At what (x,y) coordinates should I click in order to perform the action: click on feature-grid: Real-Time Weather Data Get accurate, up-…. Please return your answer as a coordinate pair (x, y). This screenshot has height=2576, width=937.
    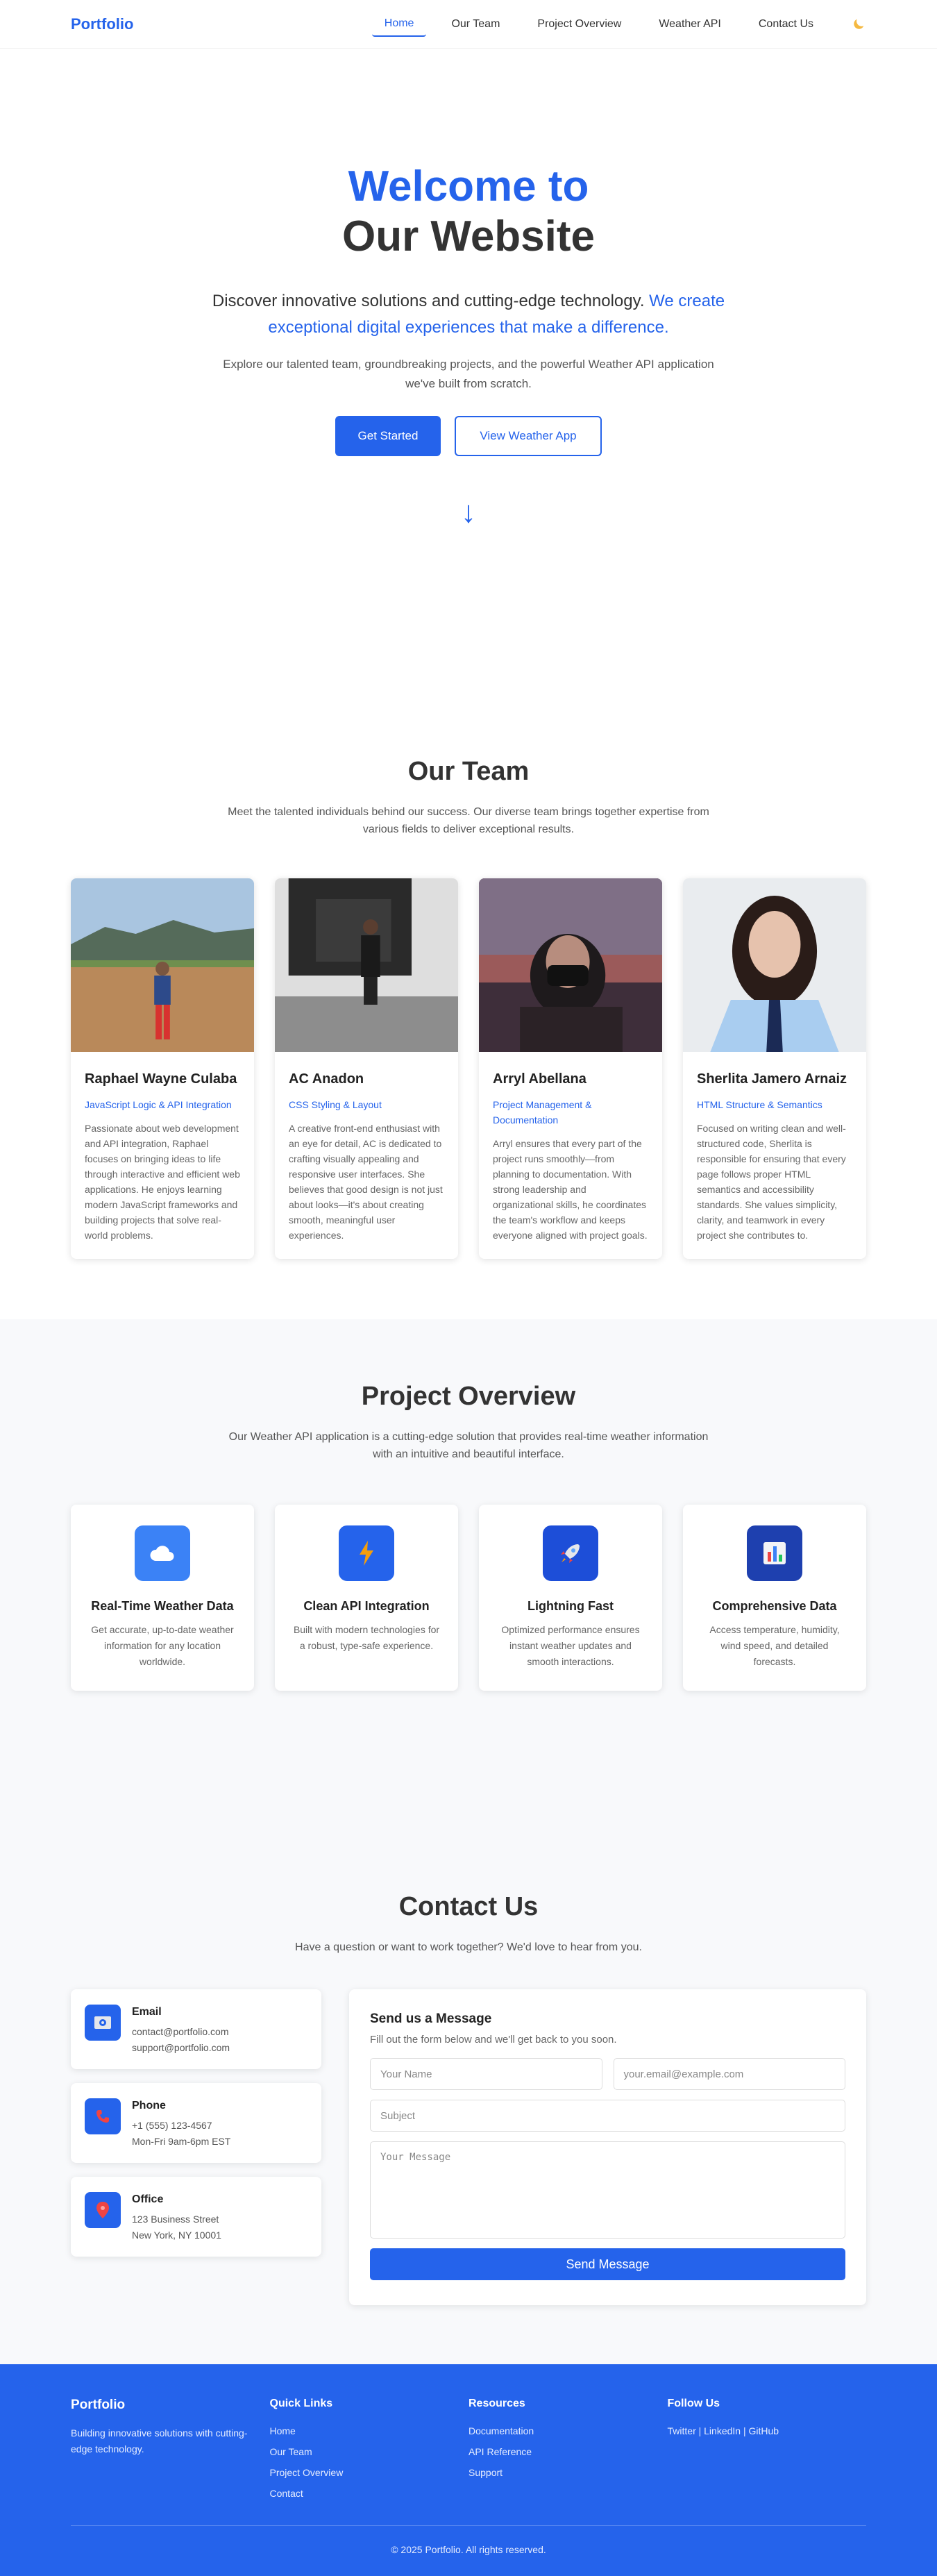
    Looking at the image, I should click on (468, 1598).